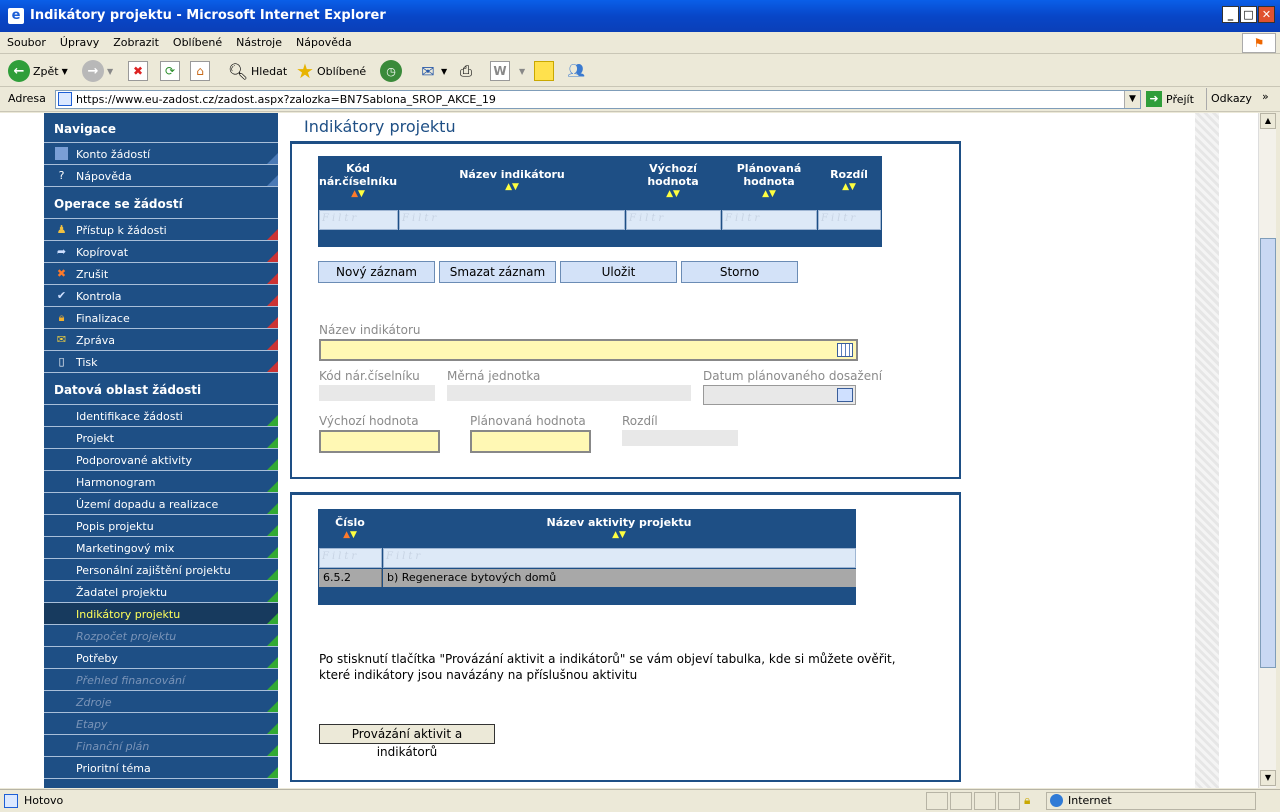 The width and height of the screenshot is (1280, 812). What do you see at coordinates (350, 529) in the screenshot?
I see `col-header-cislo: Číslo ▲▼` at bounding box center [350, 529].